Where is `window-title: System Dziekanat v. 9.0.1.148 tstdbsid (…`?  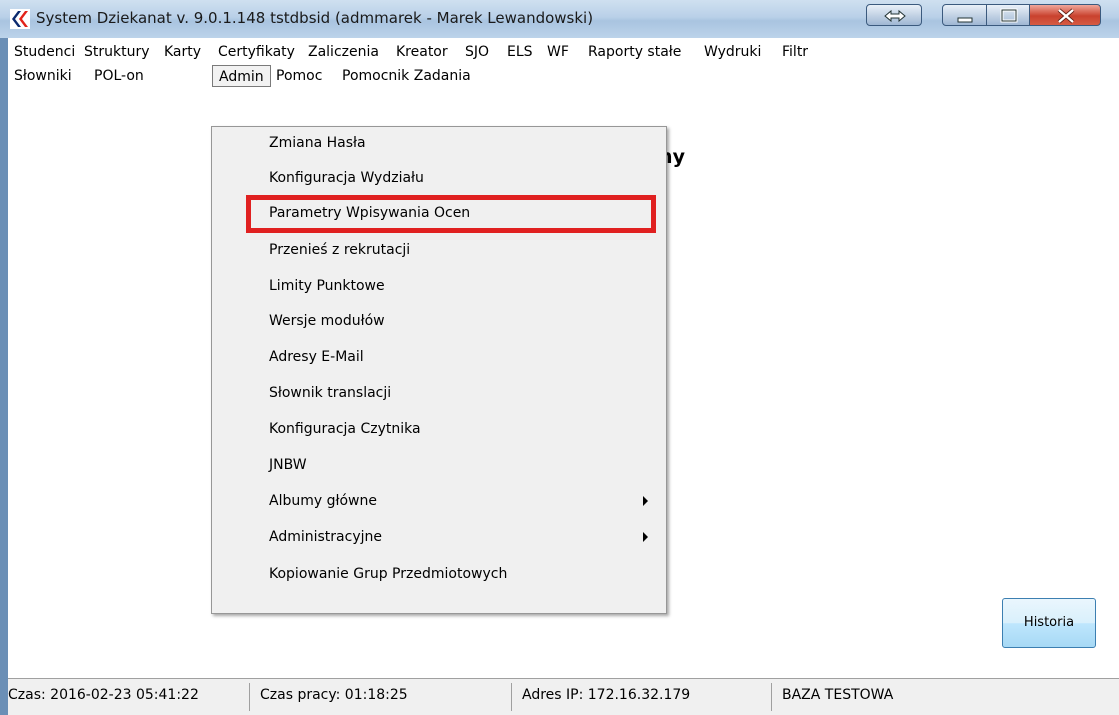
window-title: System Dziekanat v. 9.0.1.148 tstdbsid (… is located at coordinates (315, 18).